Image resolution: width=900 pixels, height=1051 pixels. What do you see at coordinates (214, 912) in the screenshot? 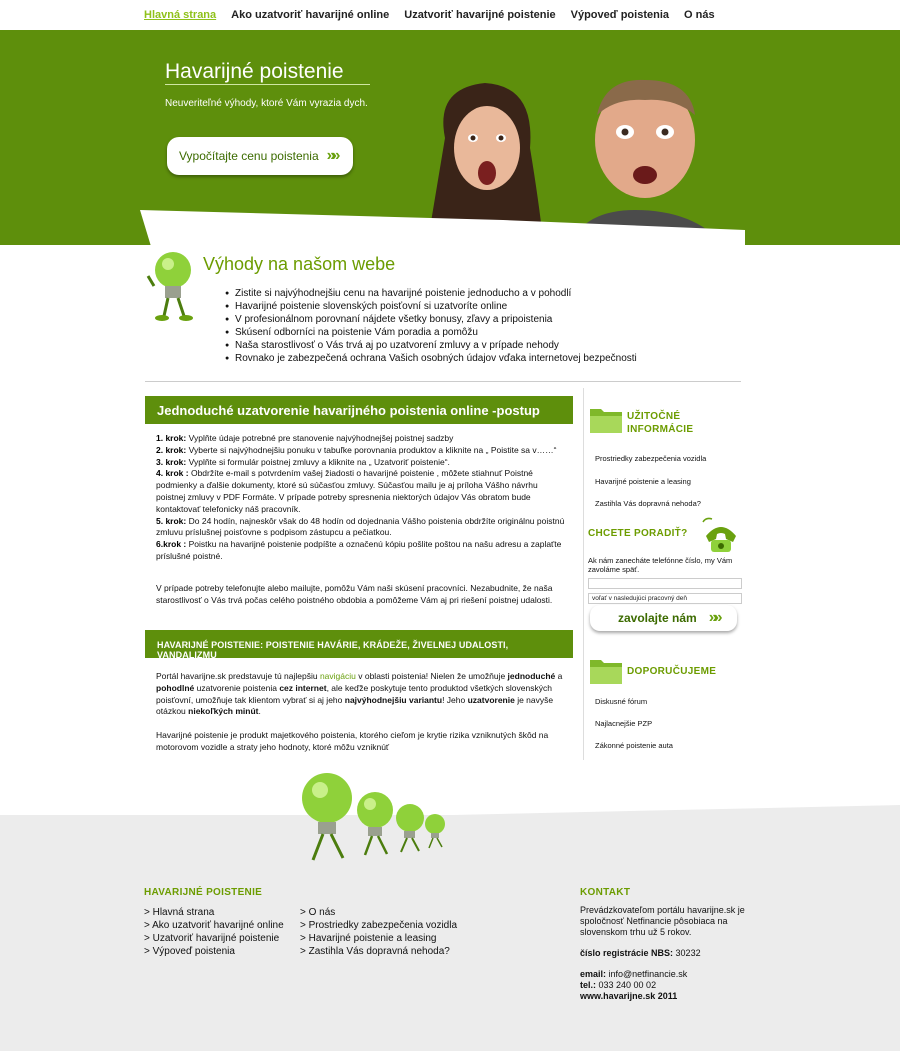
I see `footer-link-home: > Hlavná strana` at bounding box center [214, 912].